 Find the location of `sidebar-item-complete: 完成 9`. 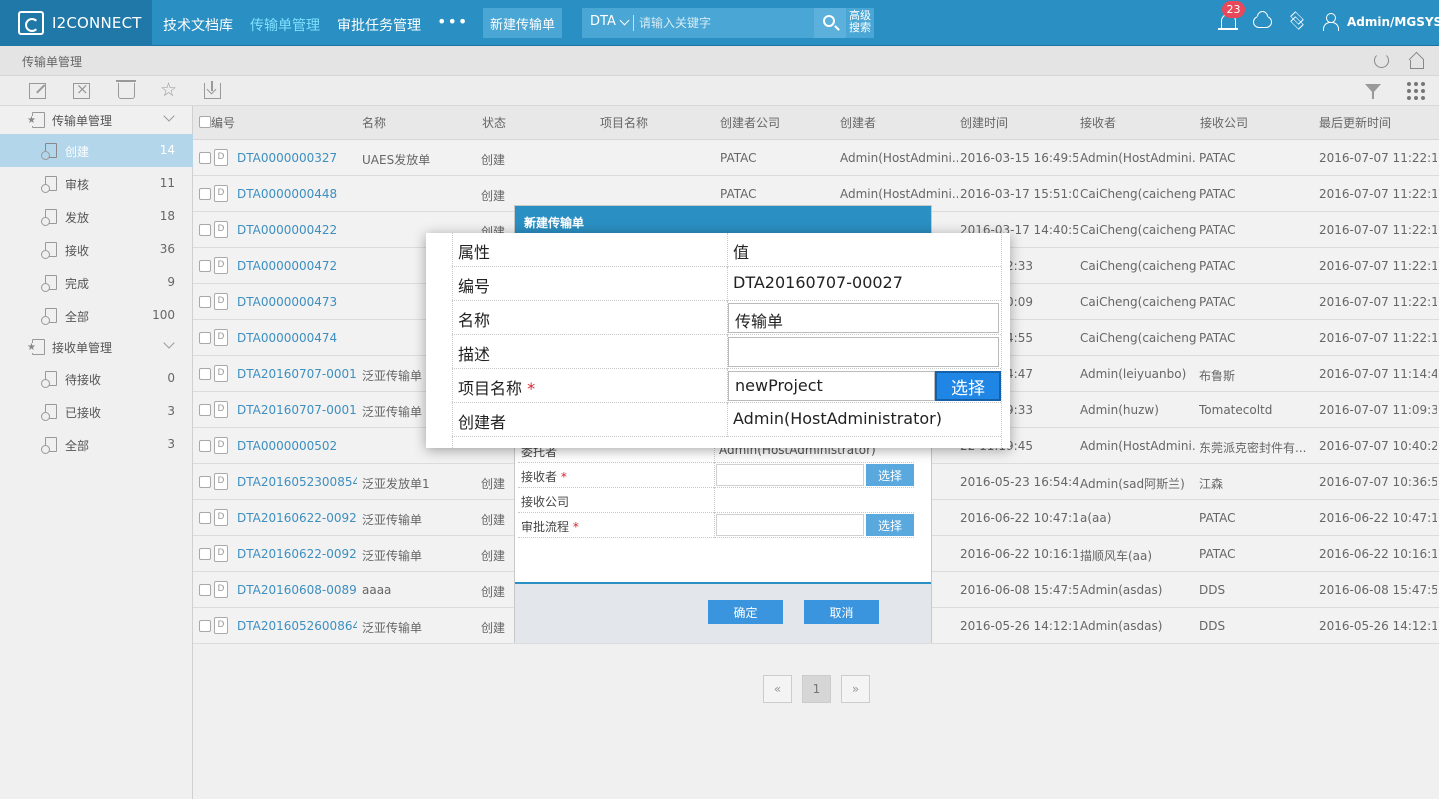

sidebar-item-complete: 完成 9 is located at coordinates (96, 282).